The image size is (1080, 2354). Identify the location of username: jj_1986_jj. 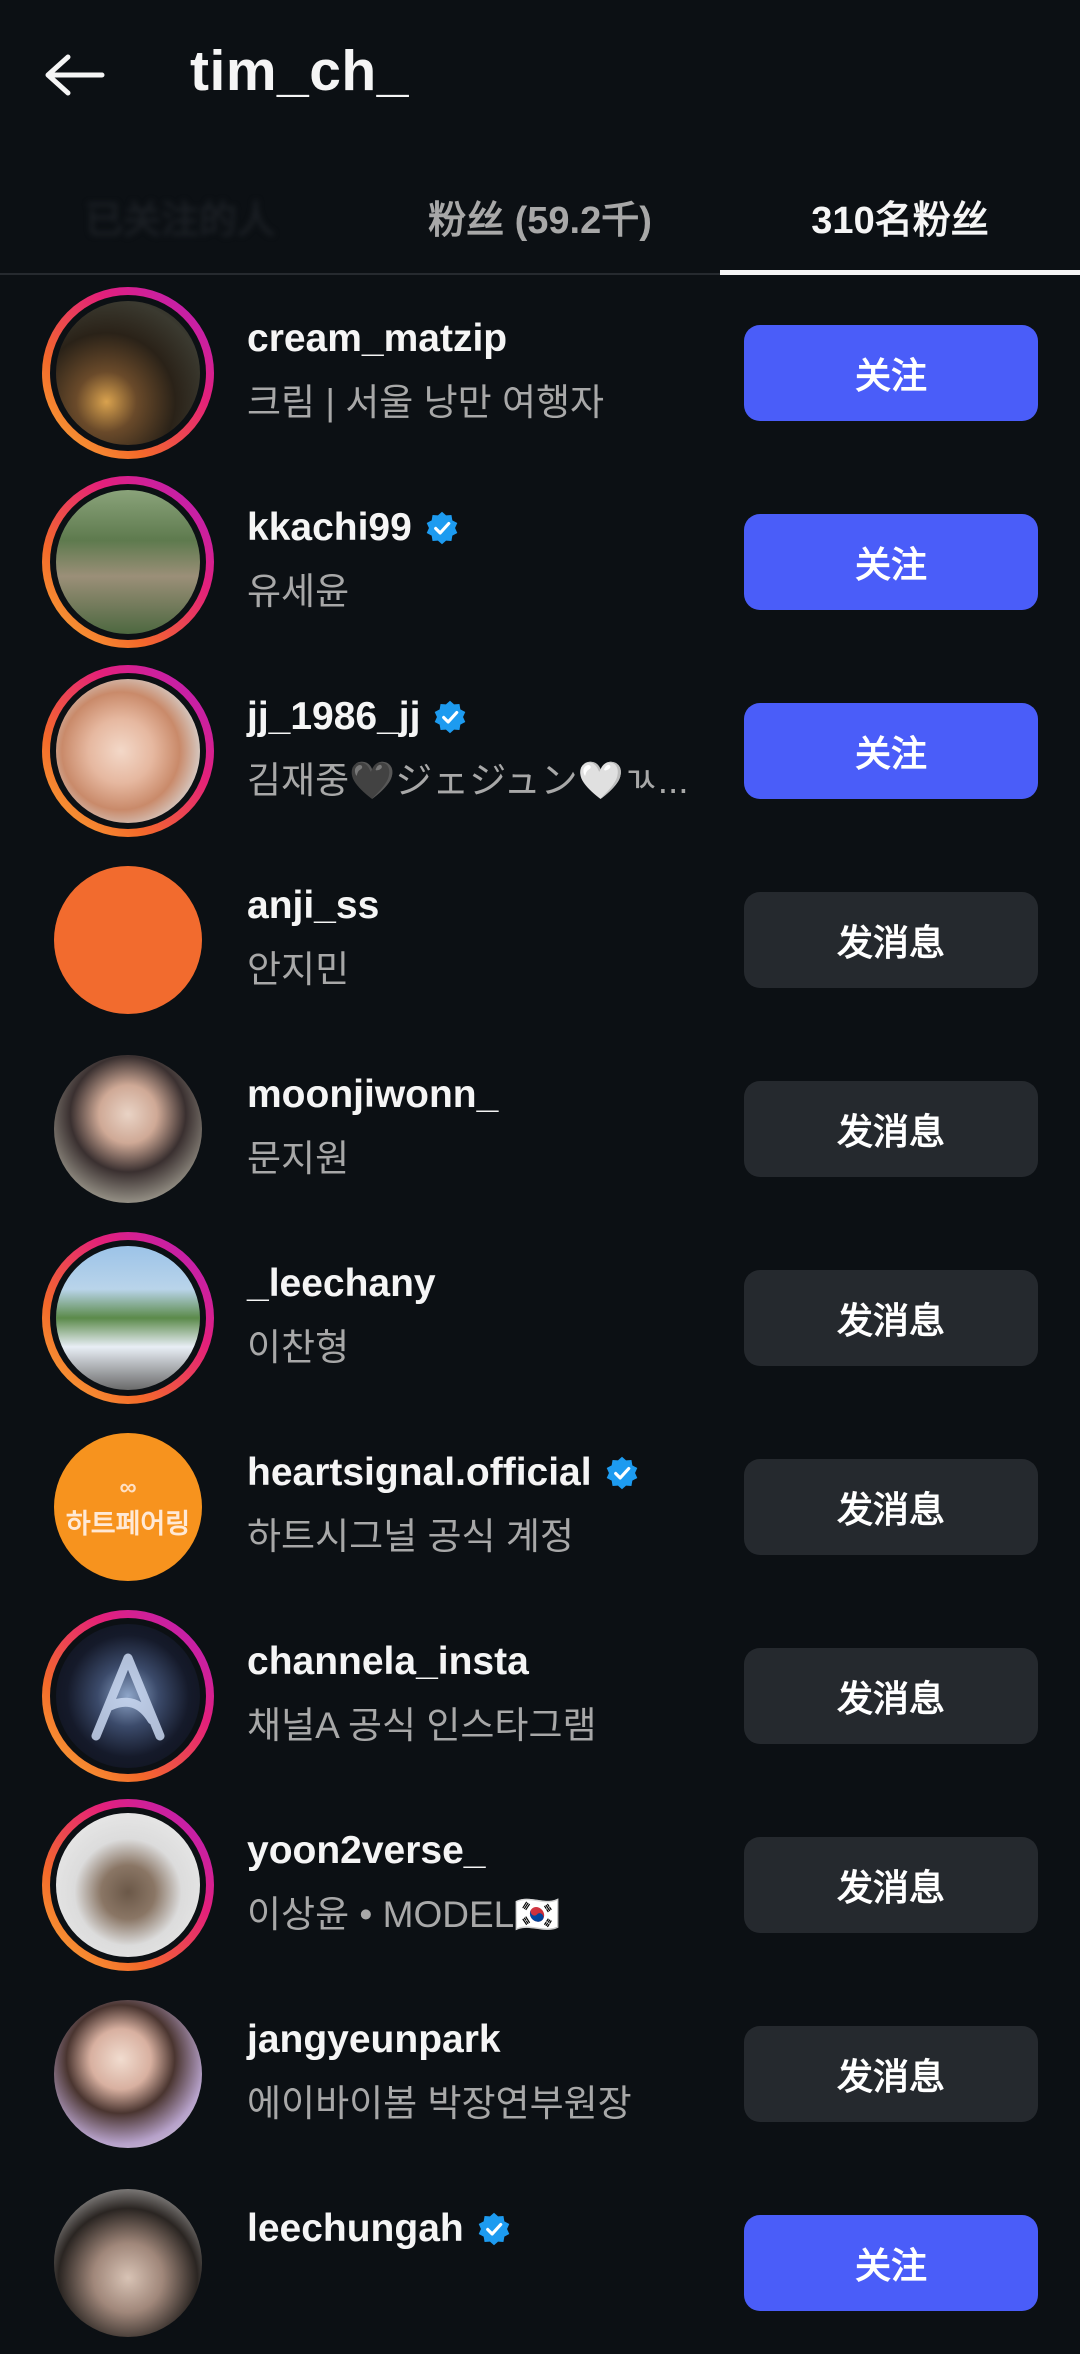
(357, 717).